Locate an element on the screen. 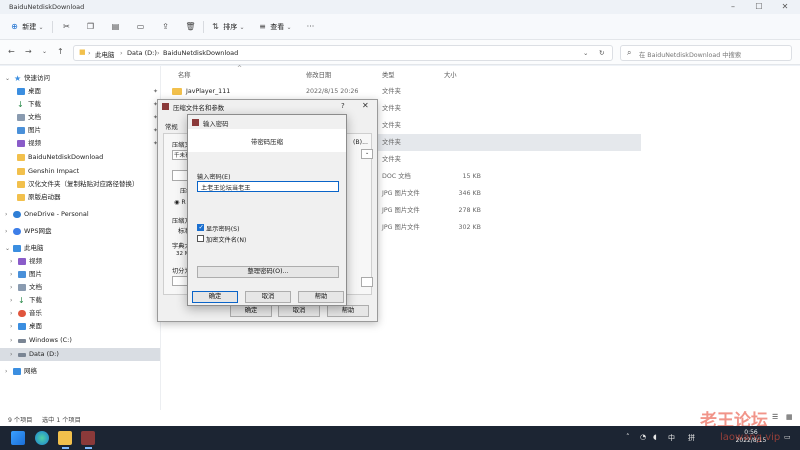  sidebar-item-pc-documents: › 文档 is located at coordinates (80, 287).